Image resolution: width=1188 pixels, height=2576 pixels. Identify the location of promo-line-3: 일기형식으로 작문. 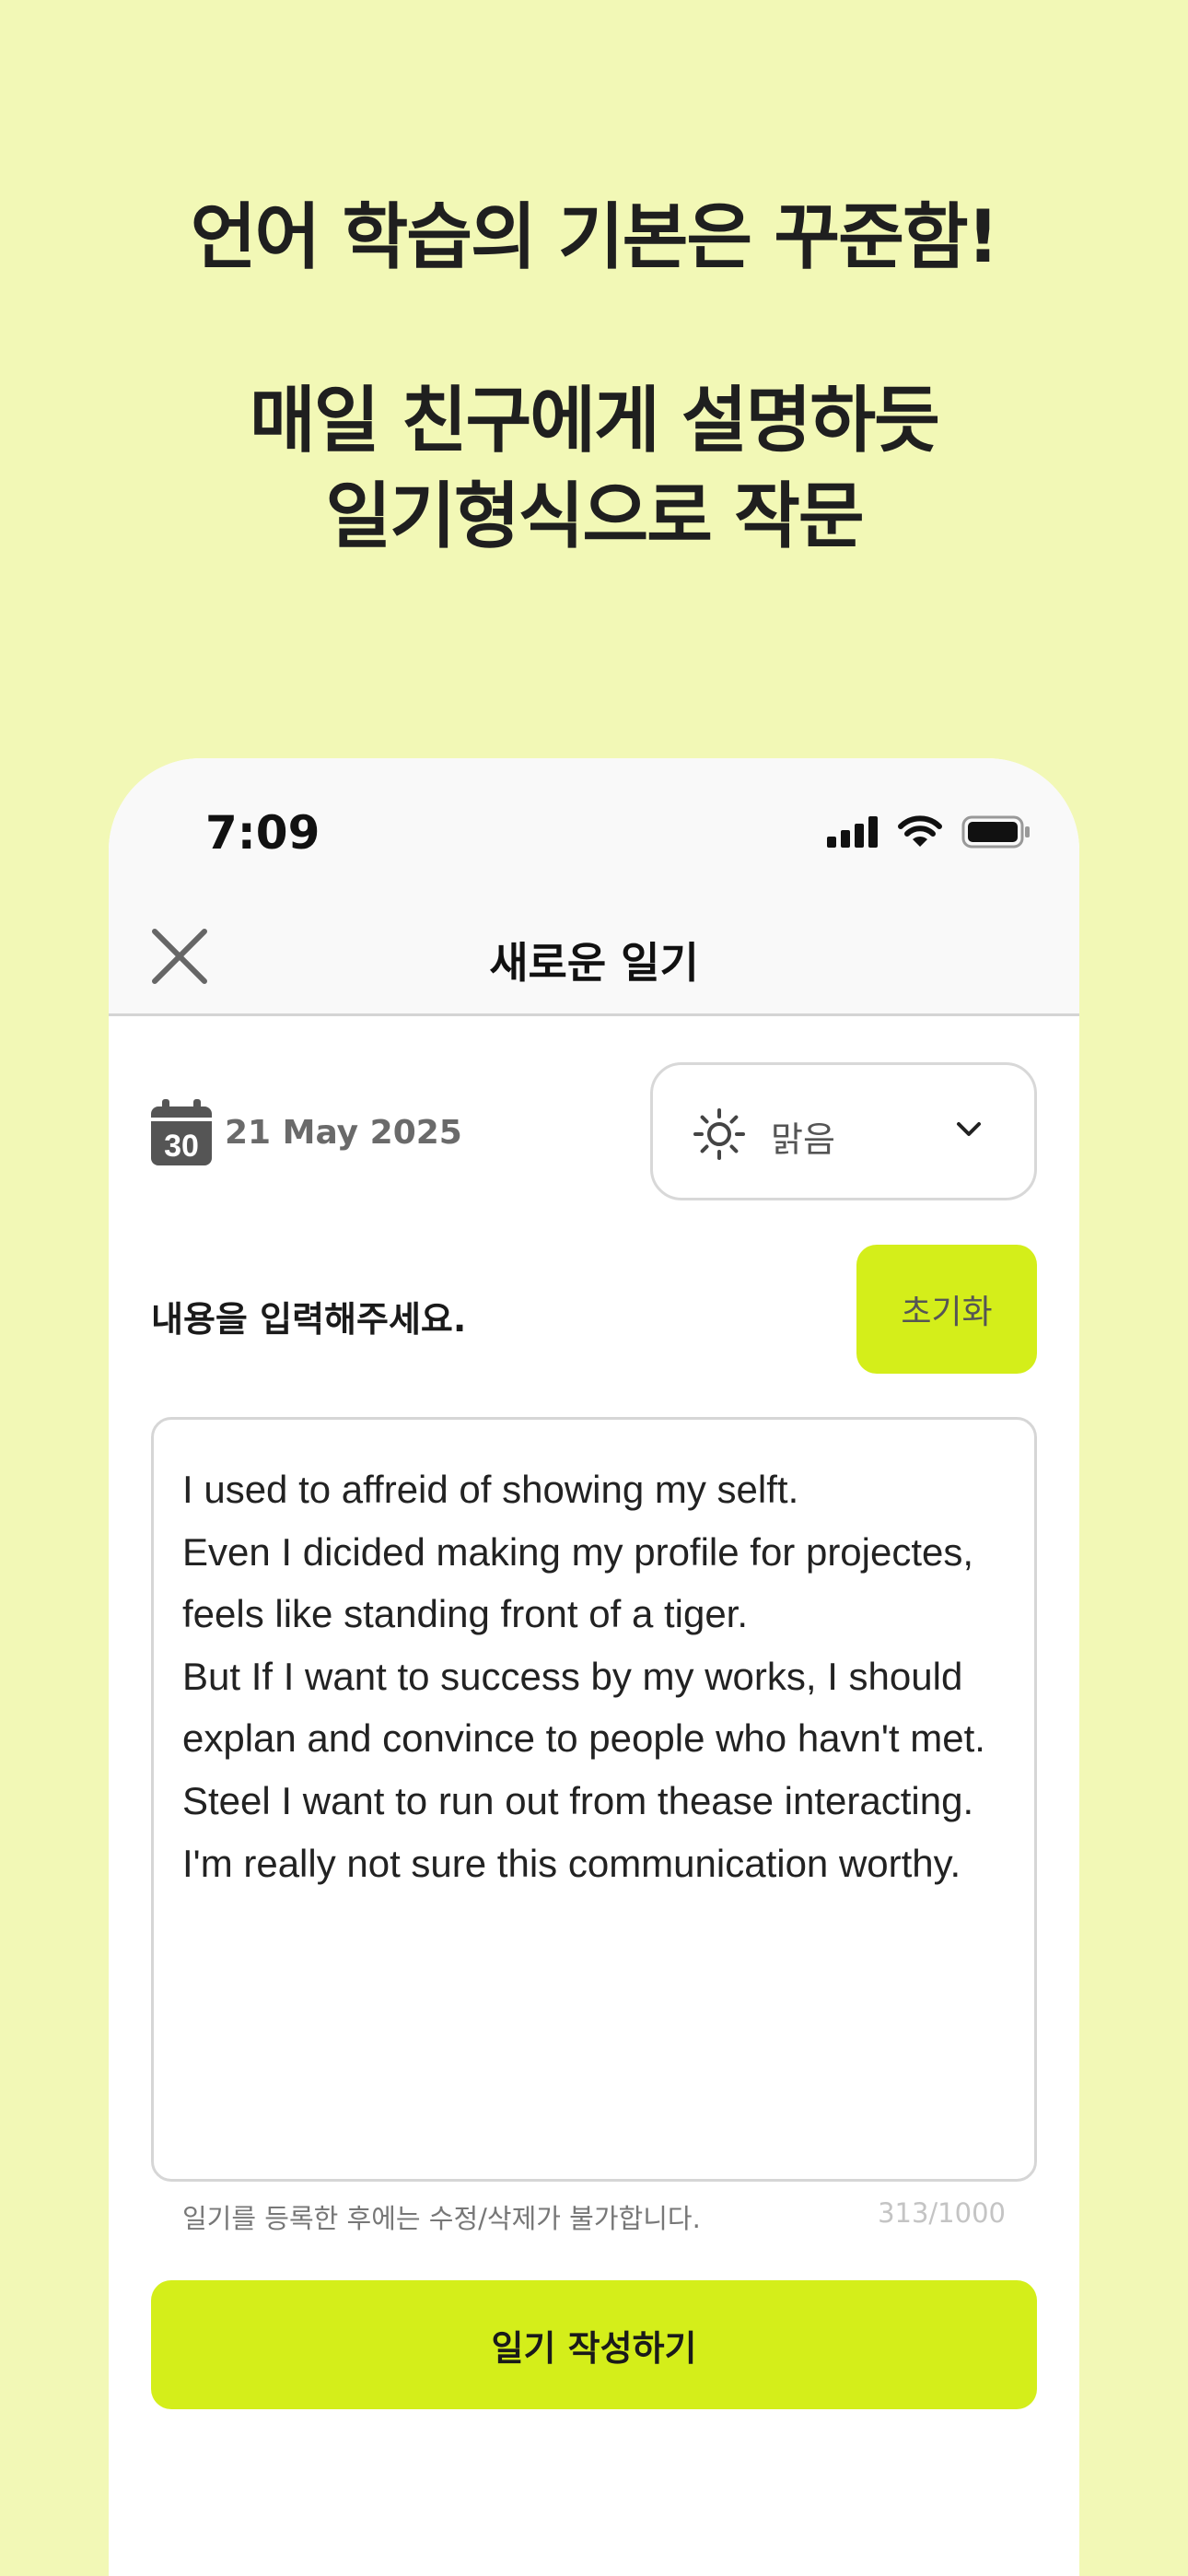
(594, 516).